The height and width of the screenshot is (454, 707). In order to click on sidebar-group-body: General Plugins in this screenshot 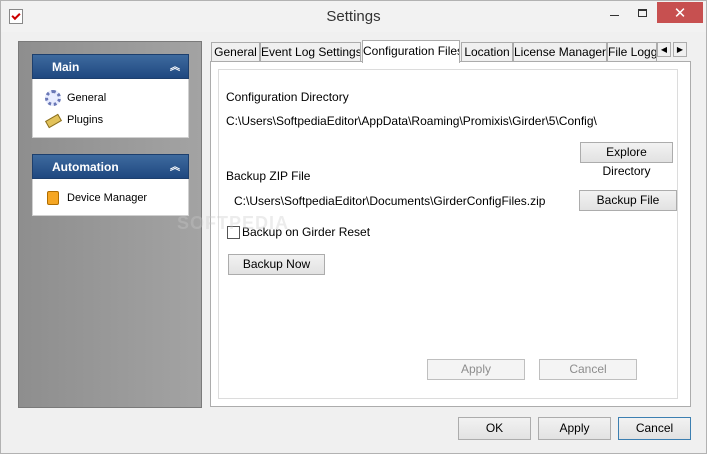, I will do `click(110, 108)`.